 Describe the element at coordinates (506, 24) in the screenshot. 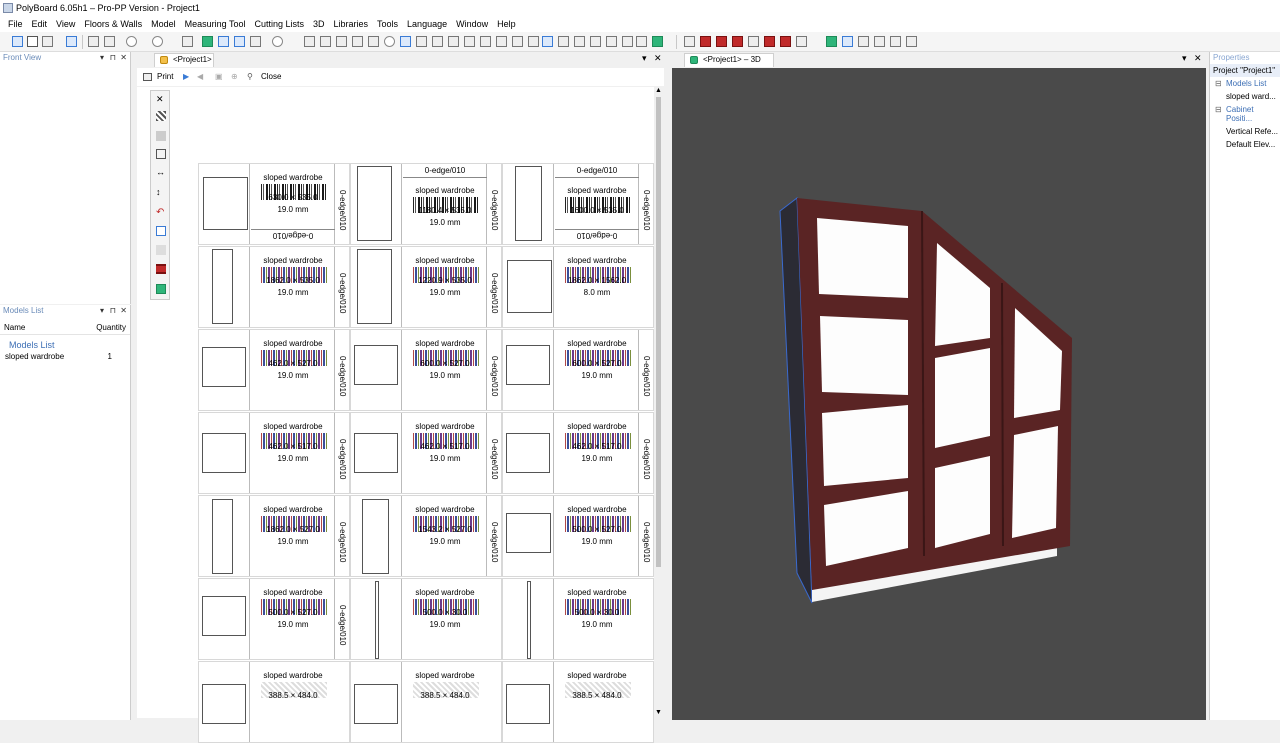

I see `menu-help: Help` at that location.